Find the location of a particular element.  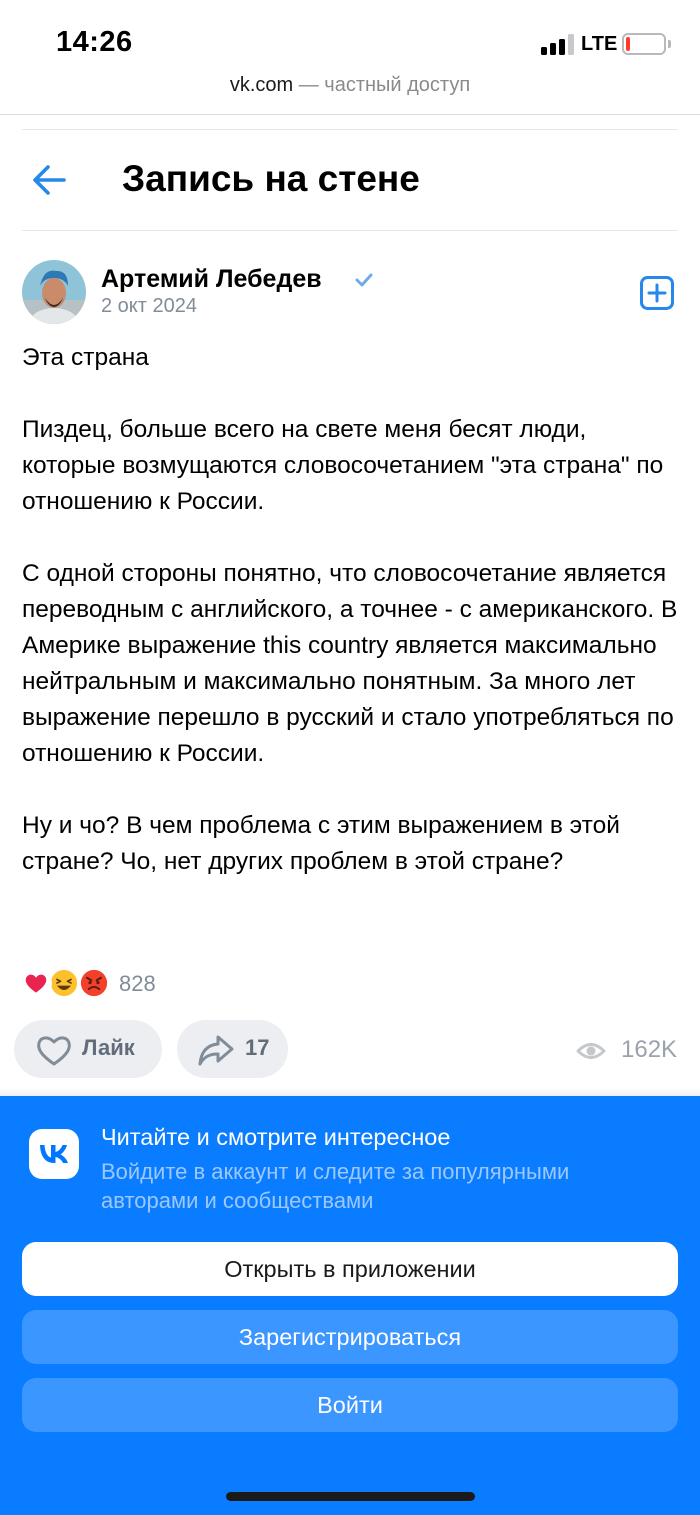

avatar is located at coordinates (54, 292).